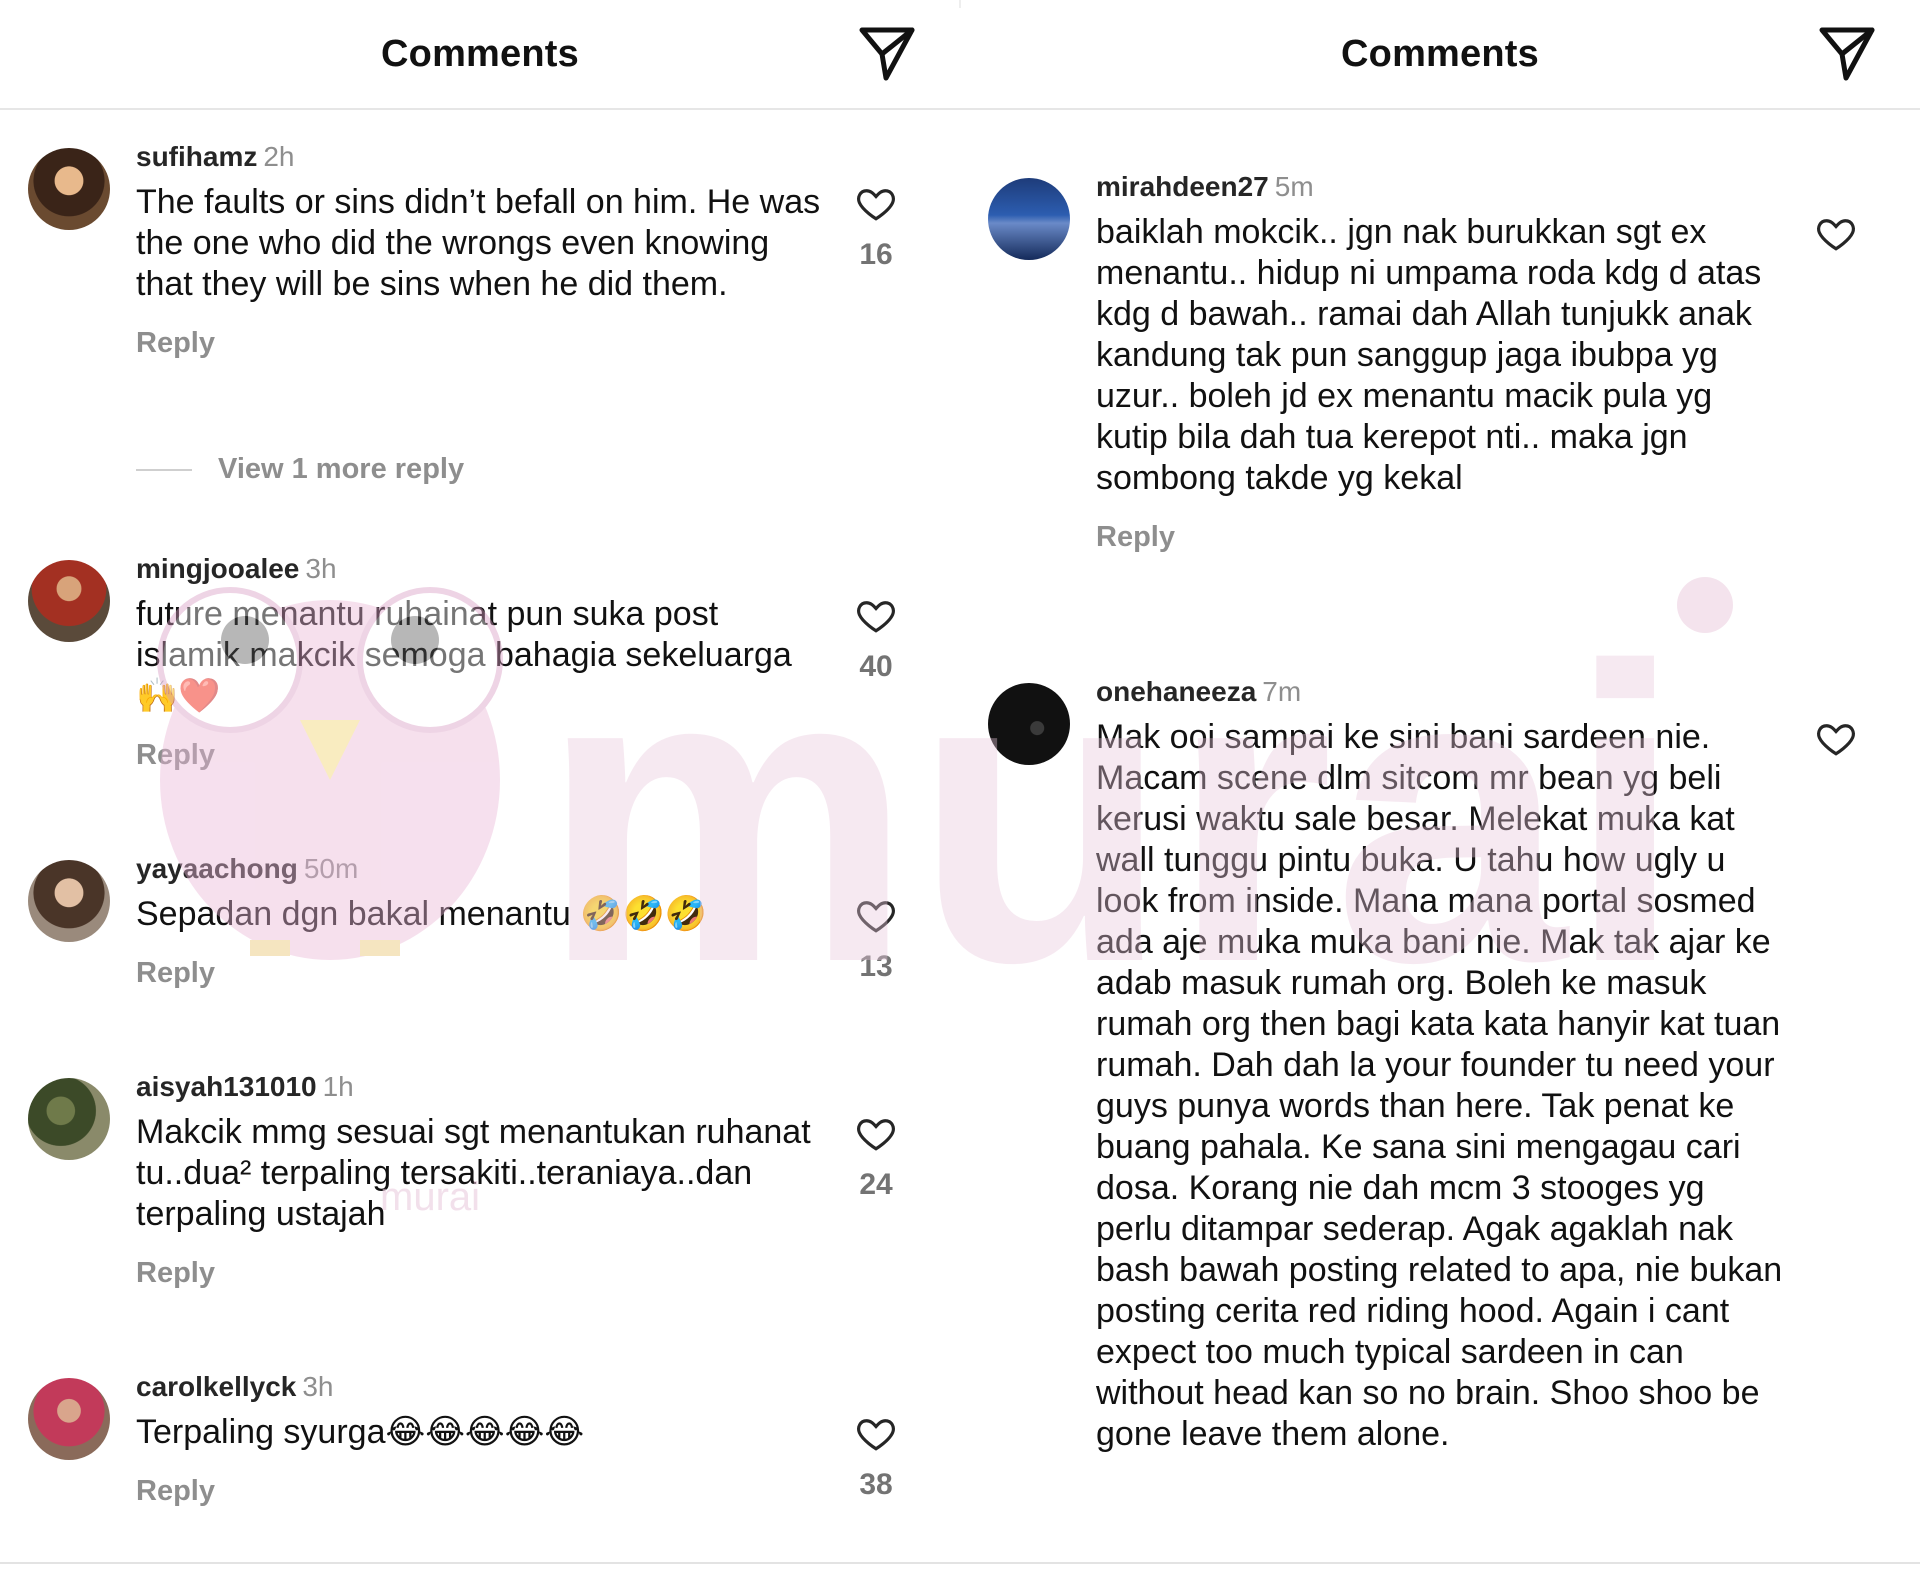 This screenshot has height=1579, width=1920. Describe the element at coordinates (876, 939) in the screenshot. I see `like-group: 13` at that location.